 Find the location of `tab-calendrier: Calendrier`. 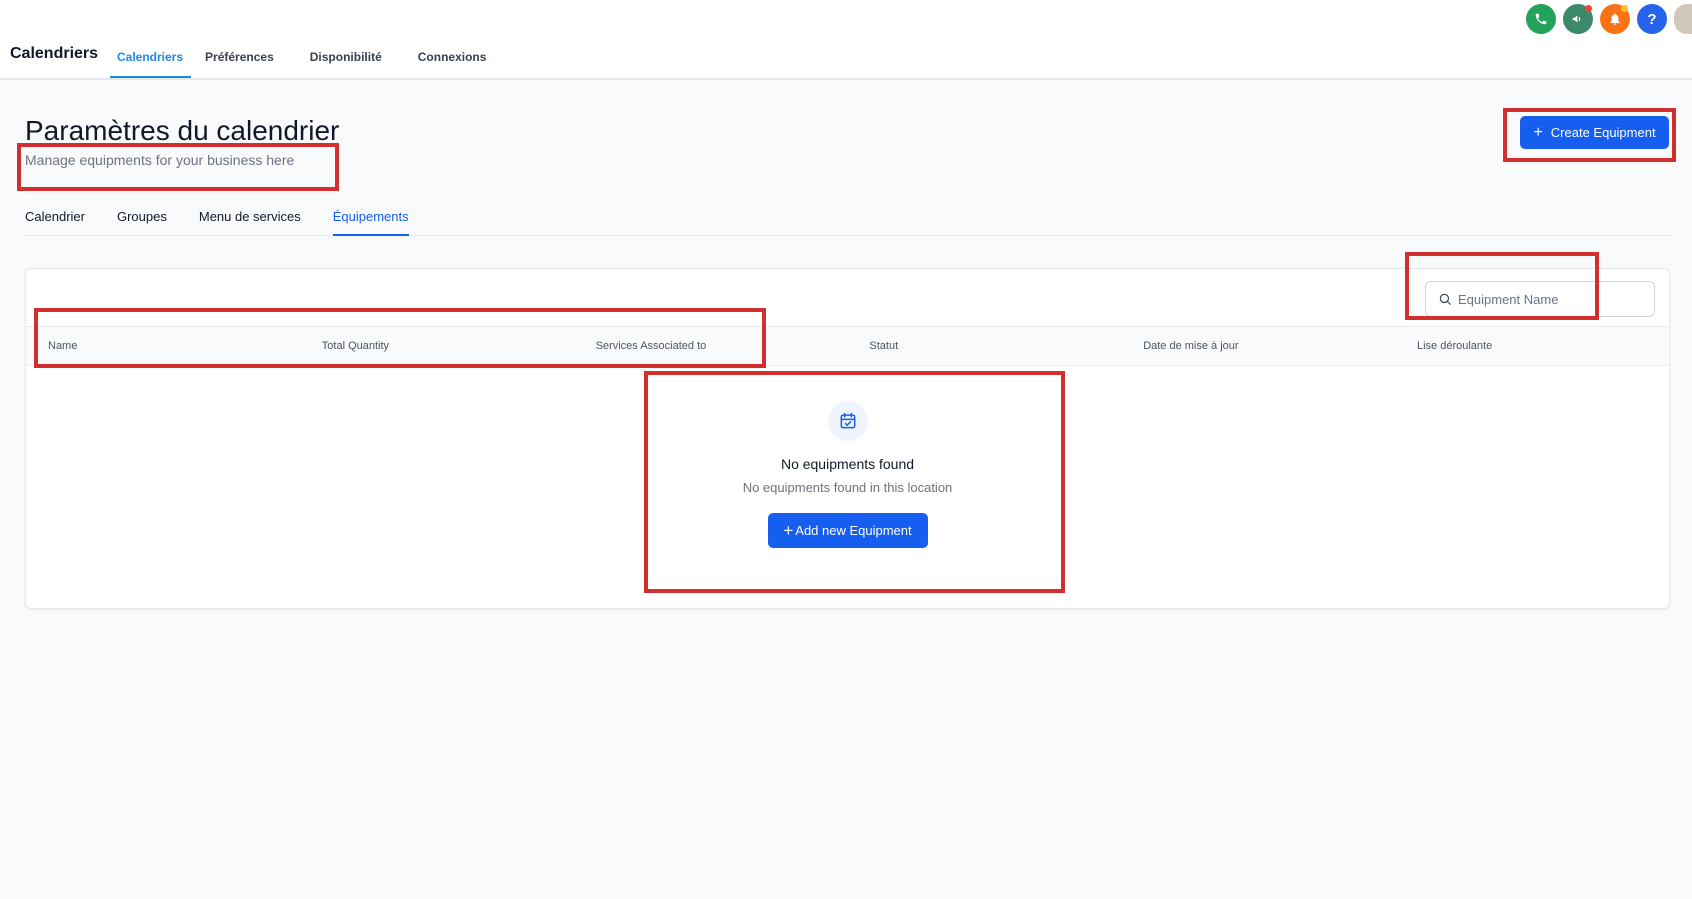

tab-calendrier: Calendrier is located at coordinates (55, 218).